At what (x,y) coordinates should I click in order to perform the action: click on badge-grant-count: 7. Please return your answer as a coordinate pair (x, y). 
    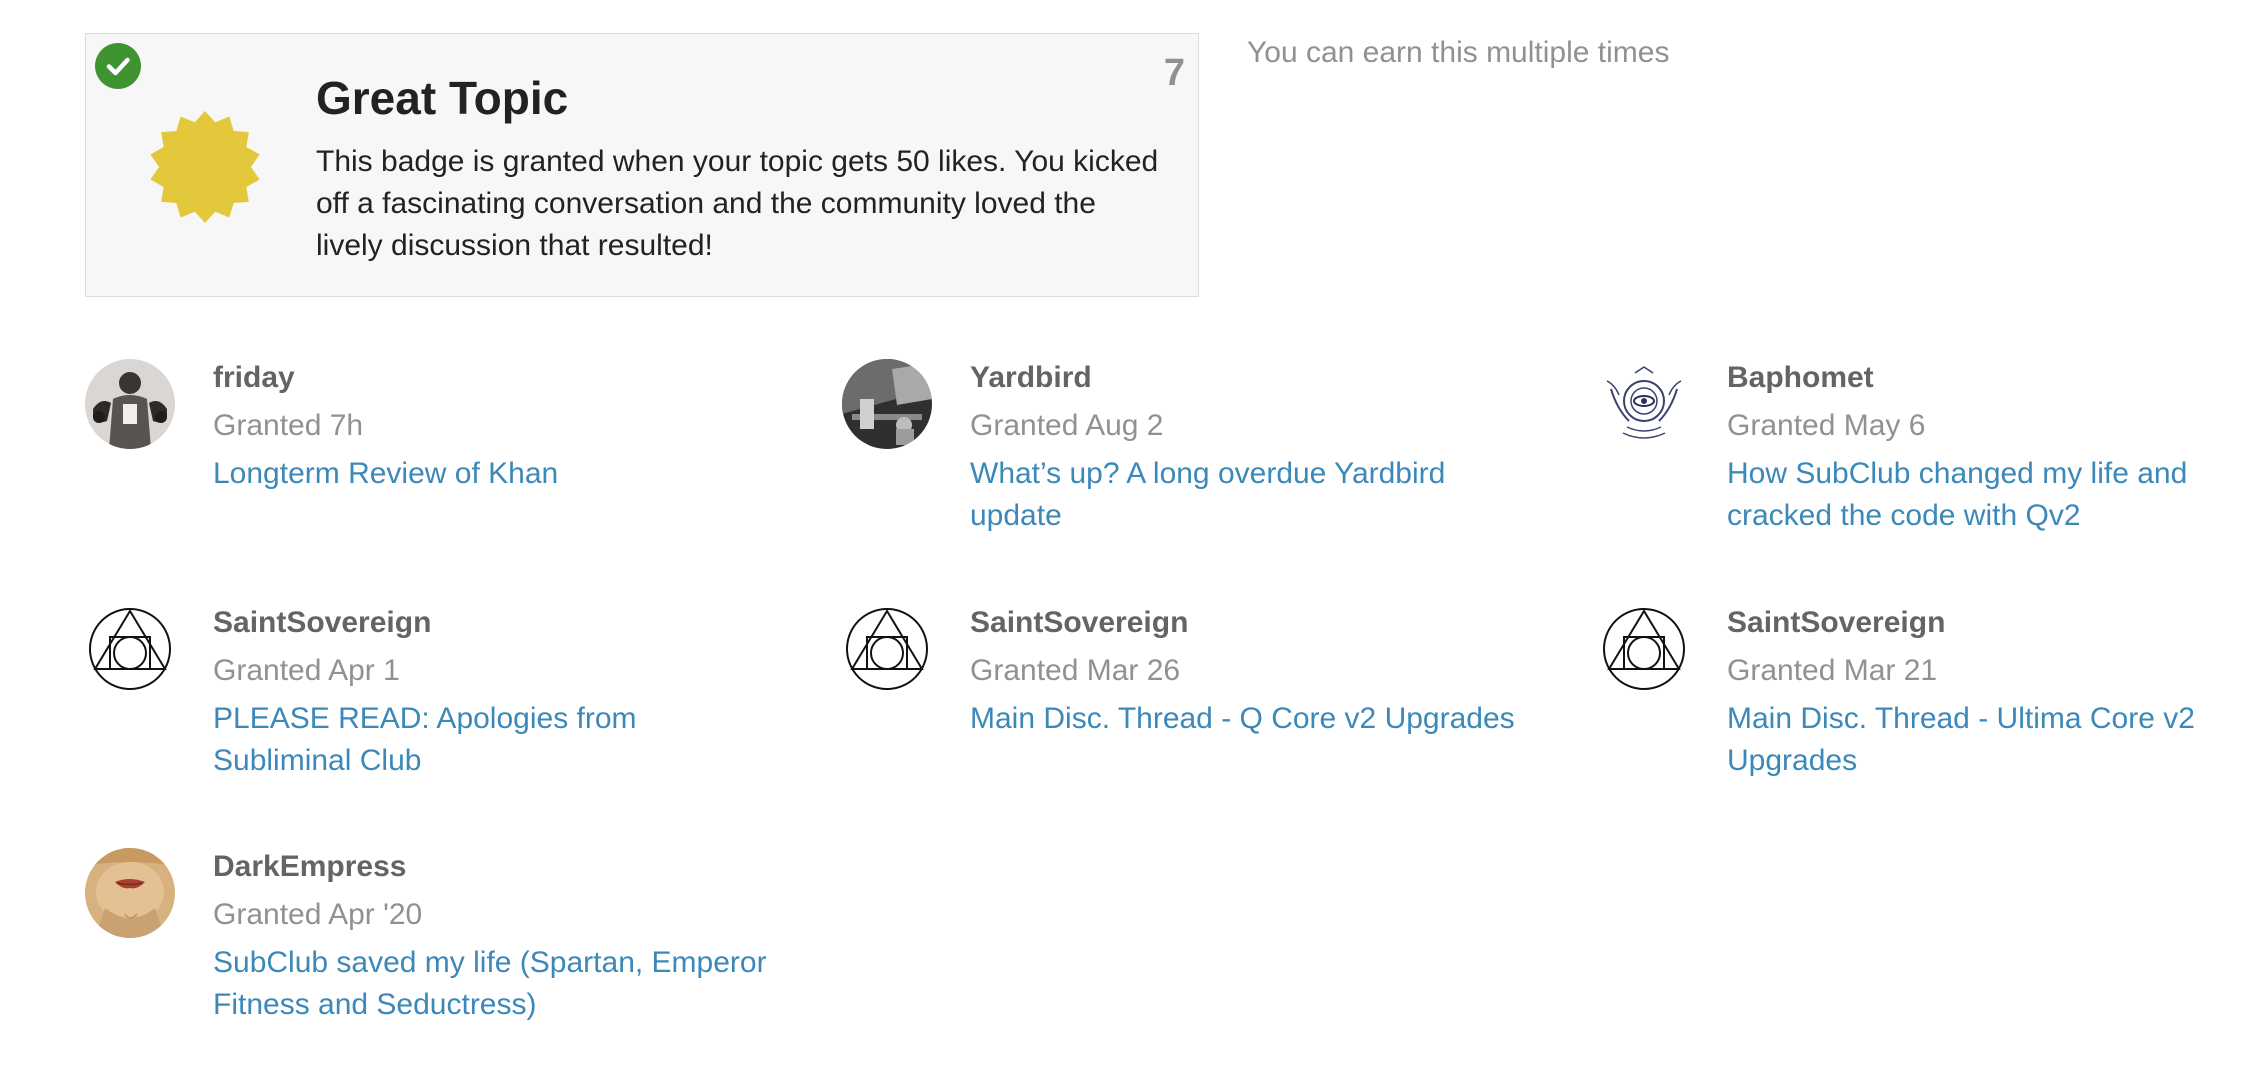
    Looking at the image, I should click on (1174, 73).